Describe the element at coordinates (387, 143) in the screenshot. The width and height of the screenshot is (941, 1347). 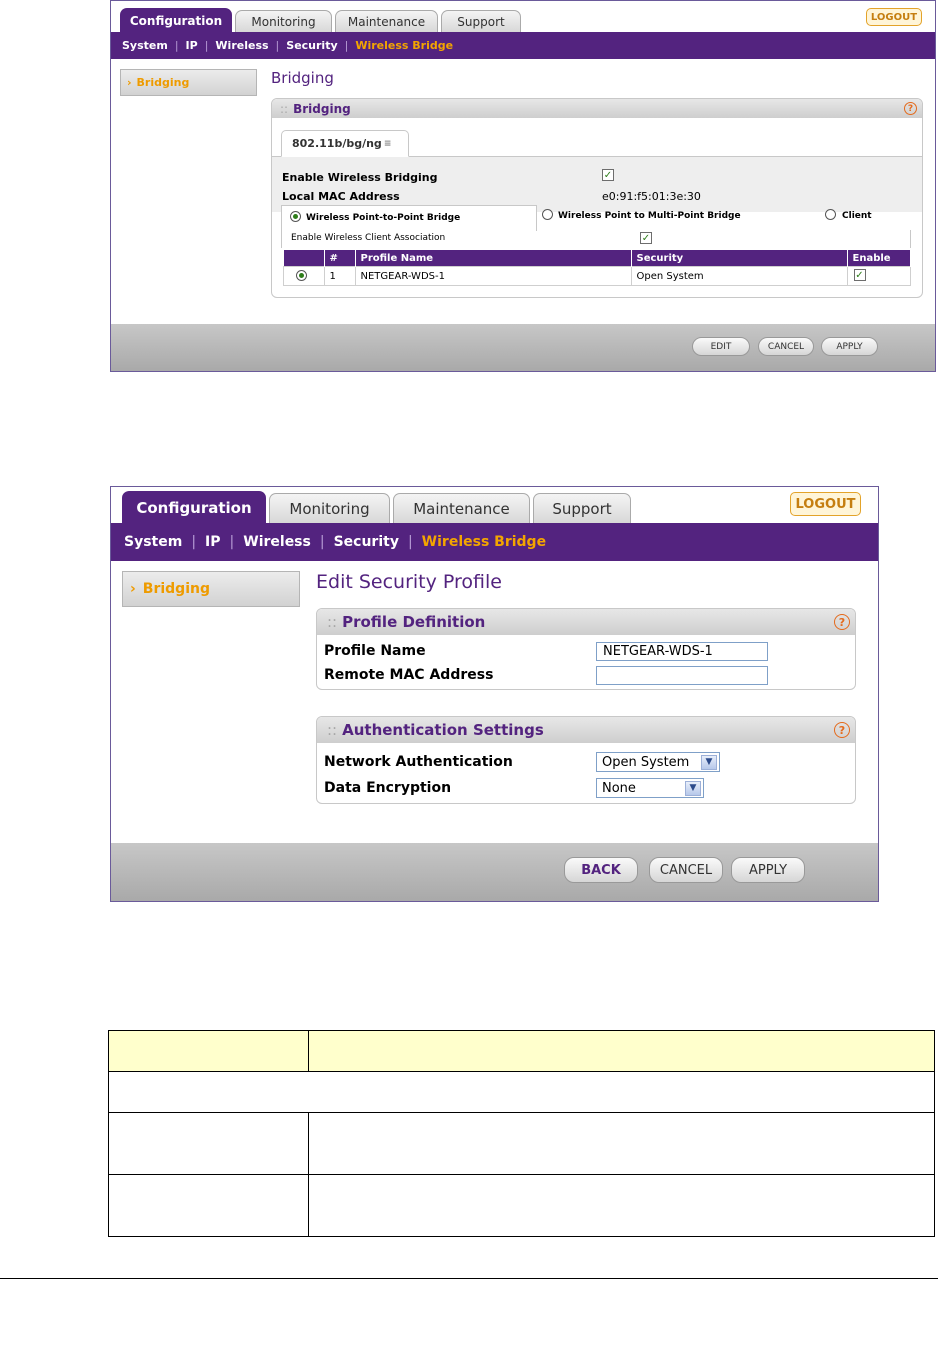
I see `wifi-signal-icon: ≡` at that location.